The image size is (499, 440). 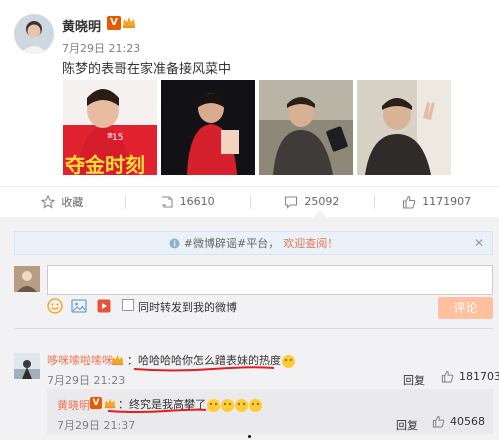 What do you see at coordinates (479, 243) in the screenshot?
I see `close-icon: ✕` at bounding box center [479, 243].